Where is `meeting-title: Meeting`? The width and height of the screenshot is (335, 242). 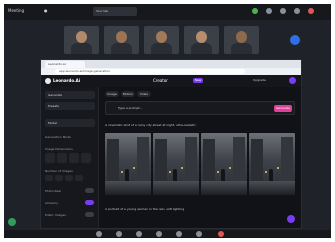
meeting-title: Meeting is located at coordinates (16, 10).